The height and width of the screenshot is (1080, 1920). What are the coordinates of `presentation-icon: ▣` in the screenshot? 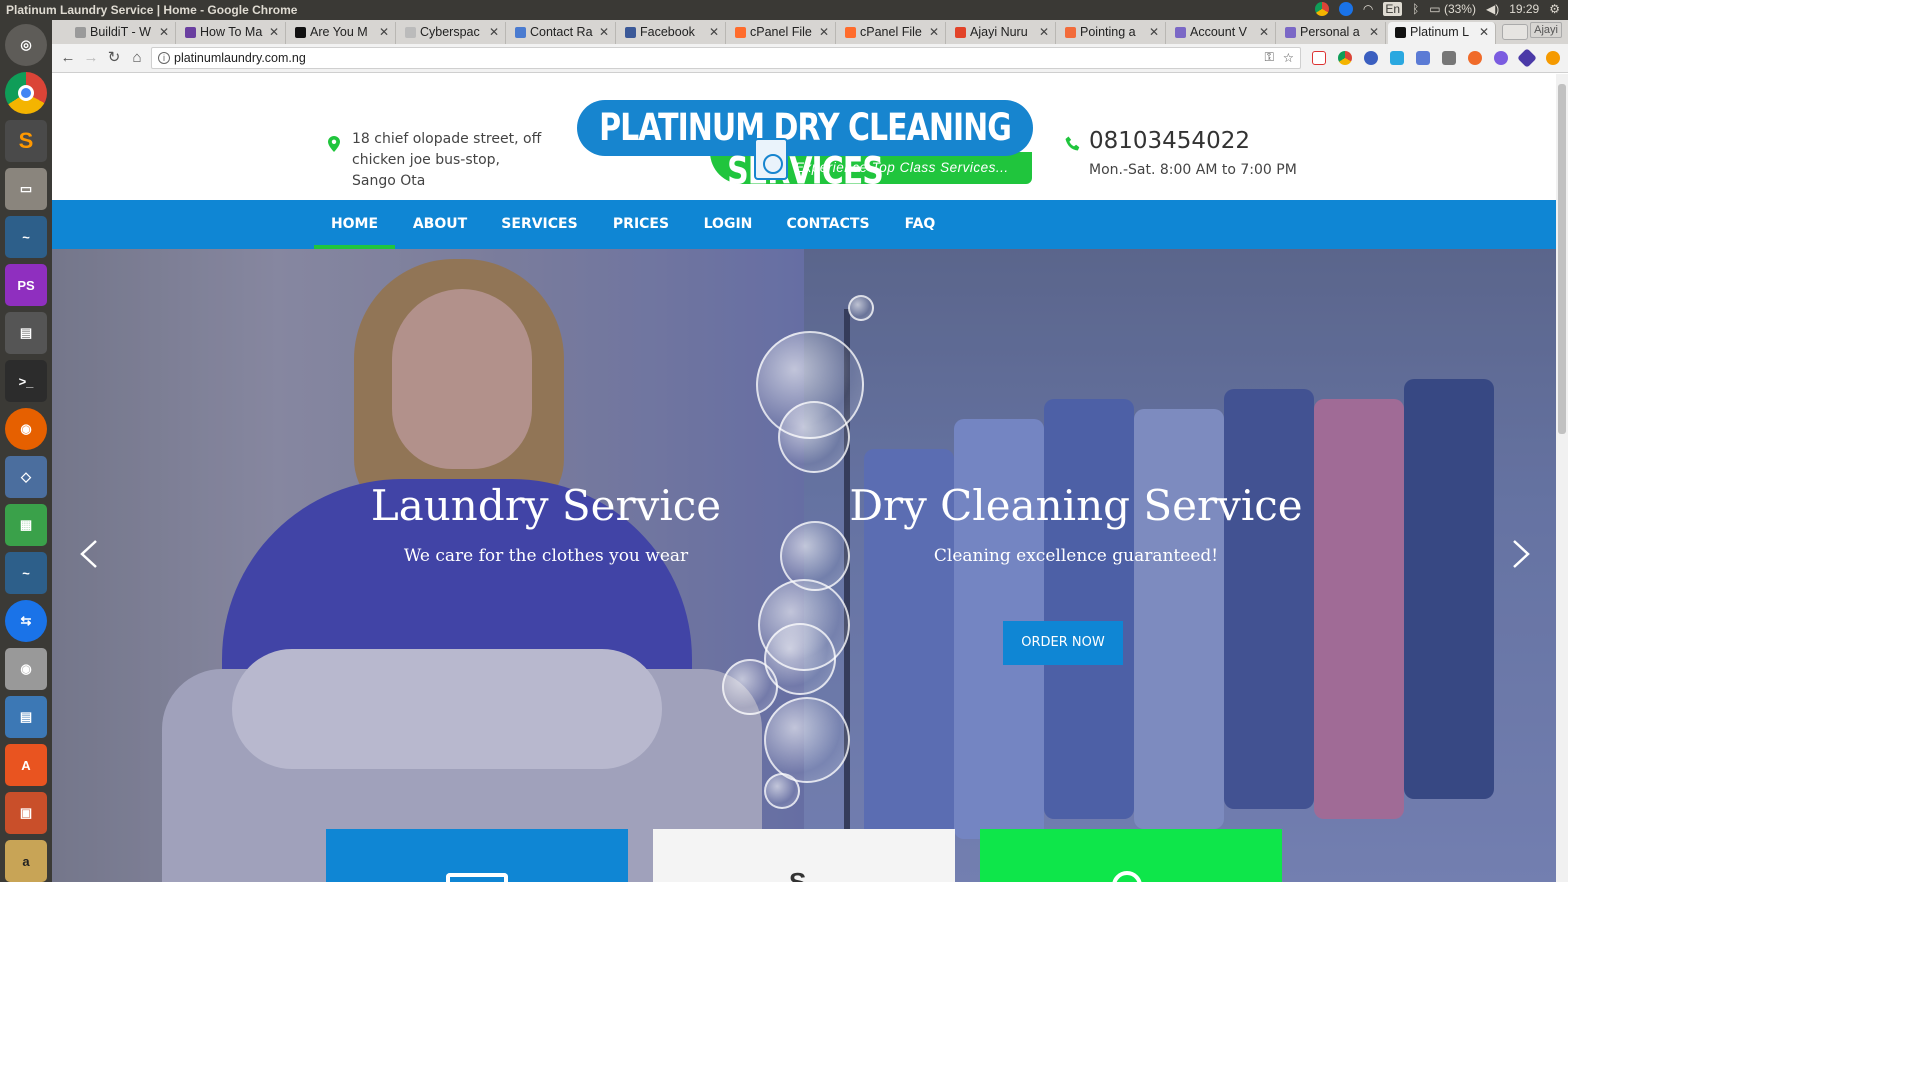 It's located at (26, 813).